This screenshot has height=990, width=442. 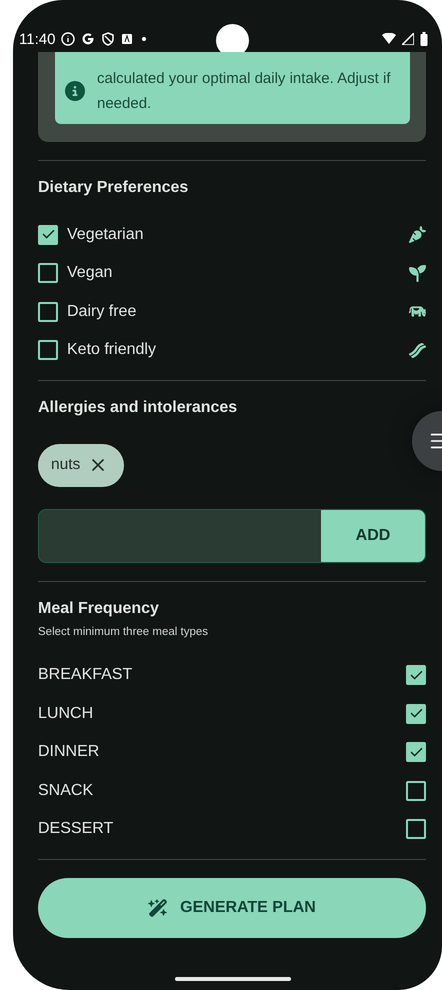 What do you see at coordinates (66, 713) in the screenshot?
I see `meal-label: LUNCH` at bounding box center [66, 713].